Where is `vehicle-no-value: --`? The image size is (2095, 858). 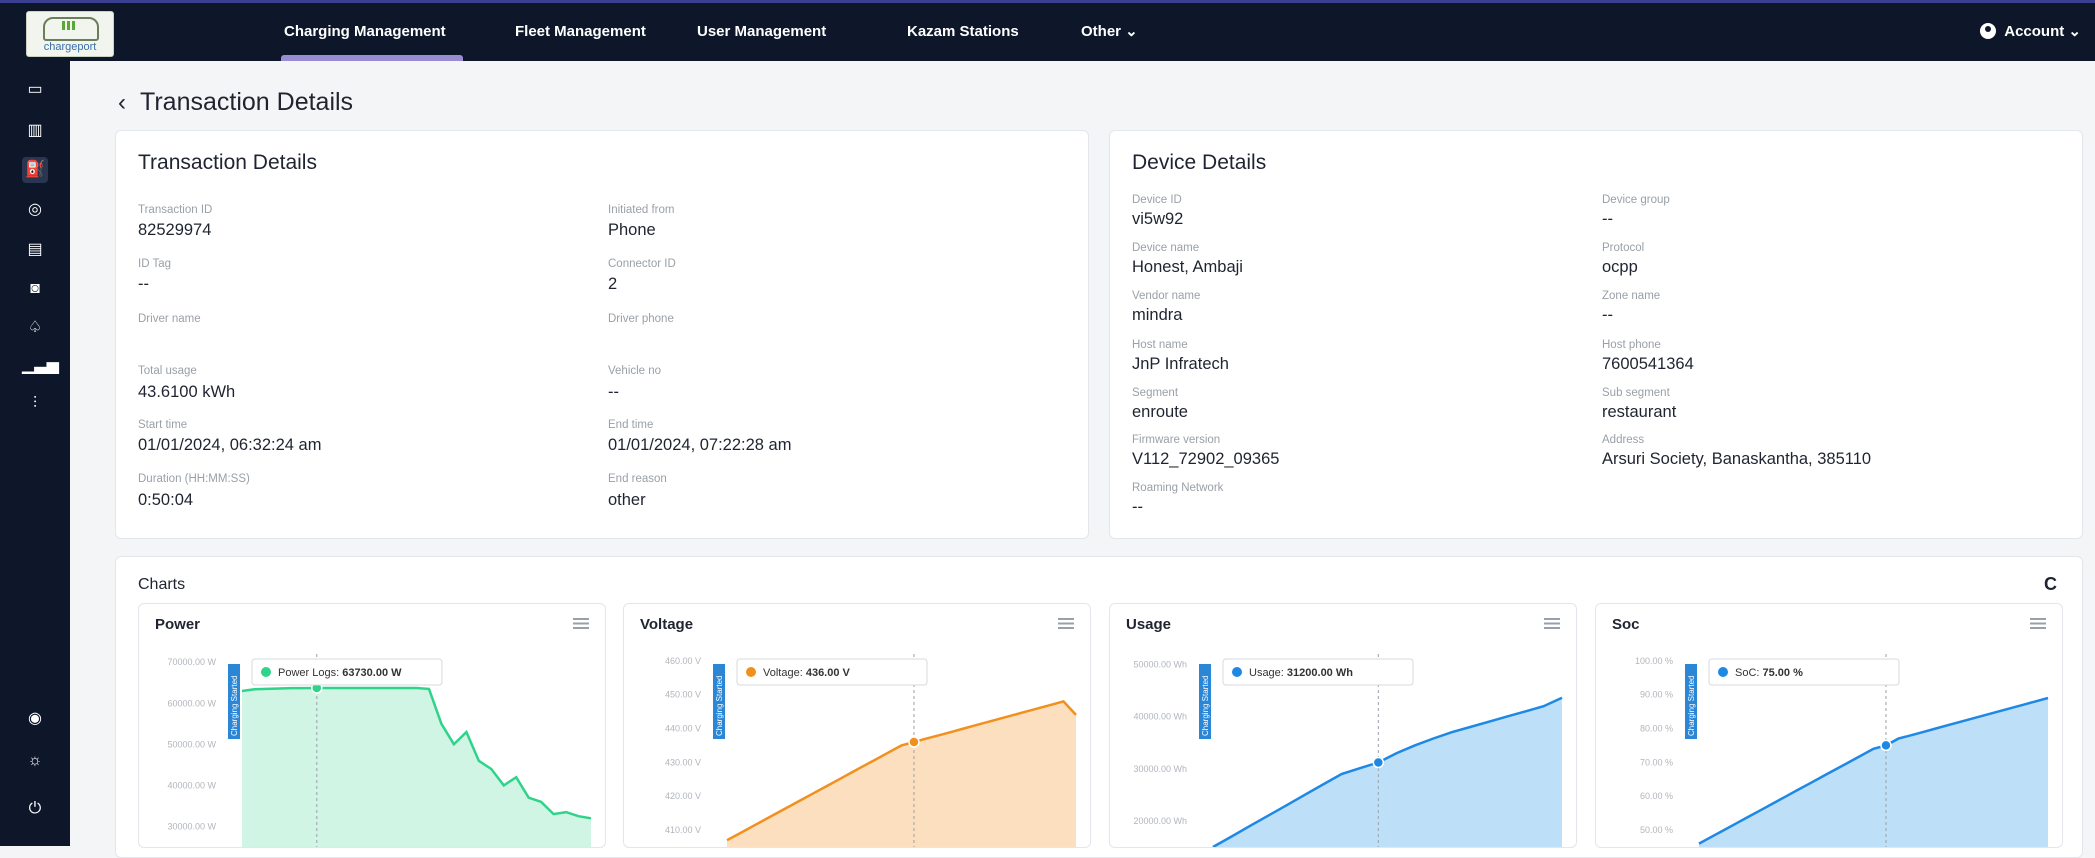 vehicle-no-value: -- is located at coordinates (613, 392).